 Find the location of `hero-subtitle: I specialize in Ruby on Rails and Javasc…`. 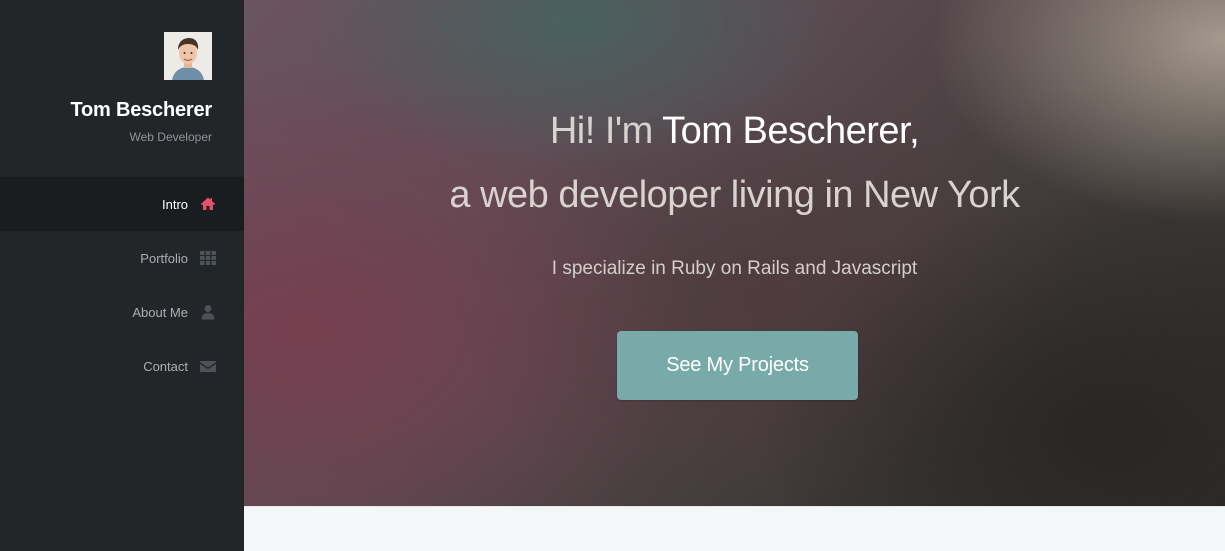

hero-subtitle: I specialize in Ruby on Rails and Javasc… is located at coordinates (734, 268).